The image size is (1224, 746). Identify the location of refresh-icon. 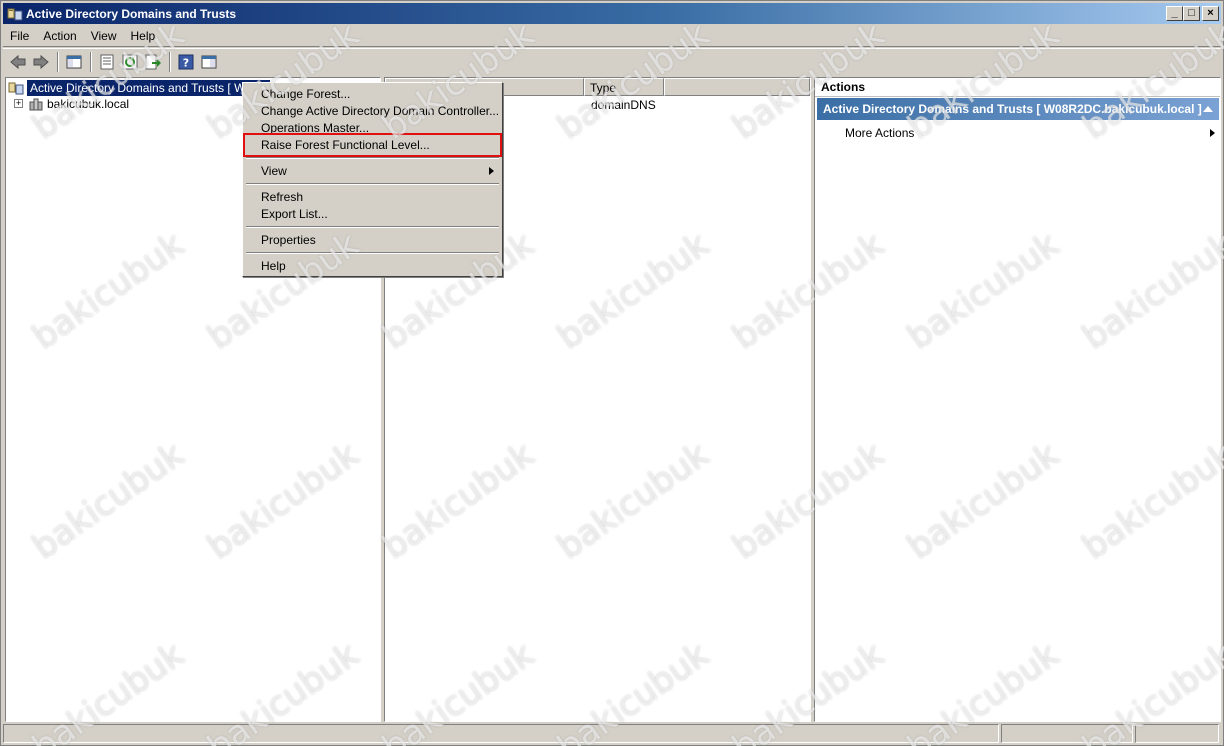
(130, 62).